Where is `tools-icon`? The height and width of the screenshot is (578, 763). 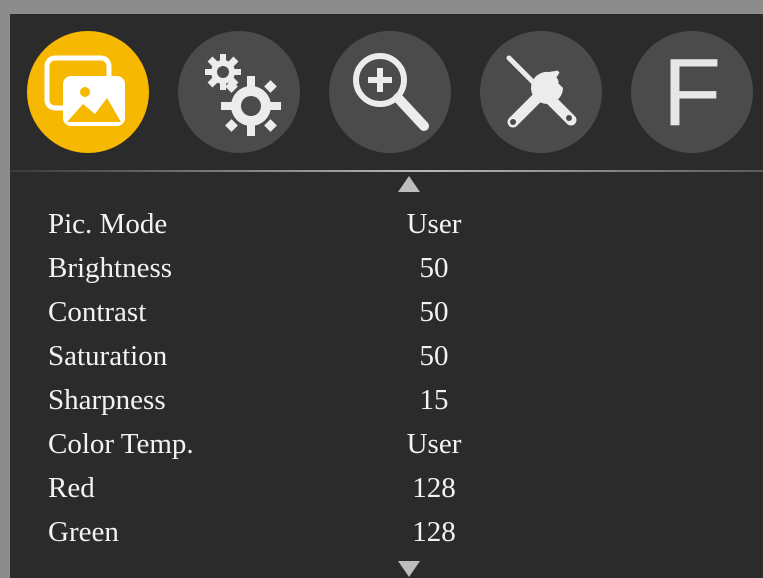
tools-icon is located at coordinates (541, 91).